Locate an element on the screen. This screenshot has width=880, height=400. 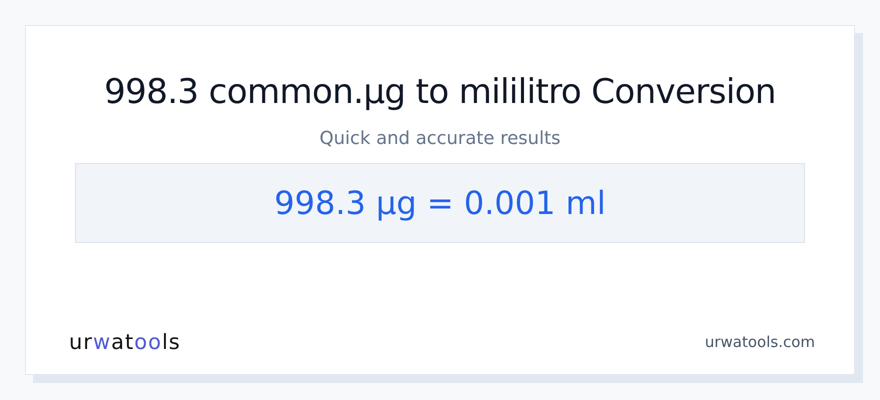
subtitle: Quick and accurate results is located at coordinates (440, 138).